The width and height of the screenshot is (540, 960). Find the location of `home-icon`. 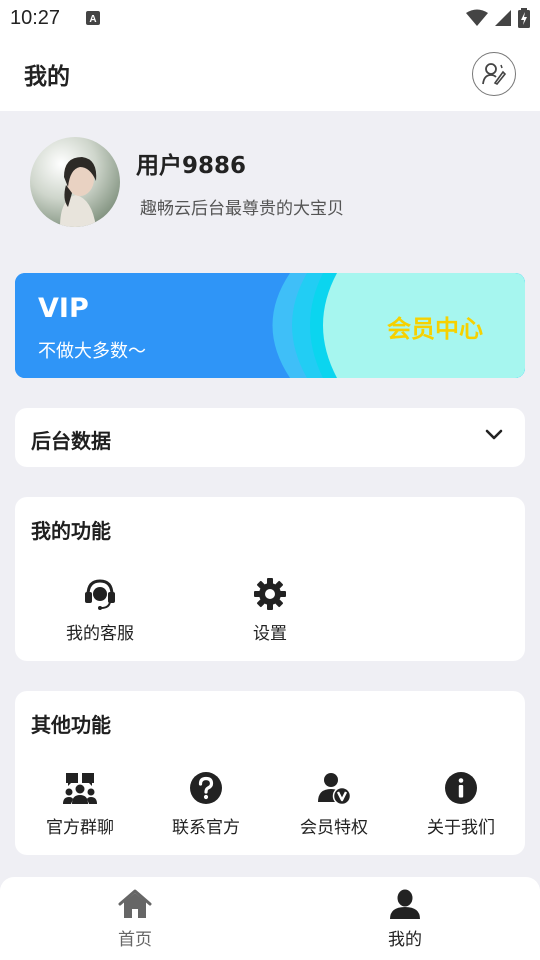

home-icon is located at coordinates (135, 903).